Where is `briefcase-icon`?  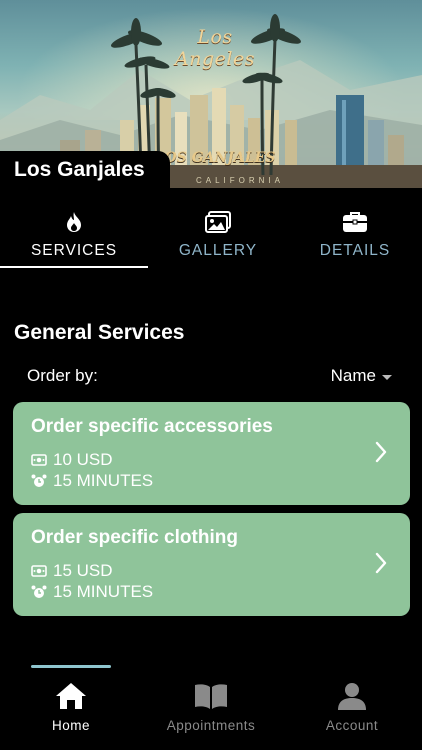 briefcase-icon is located at coordinates (355, 222).